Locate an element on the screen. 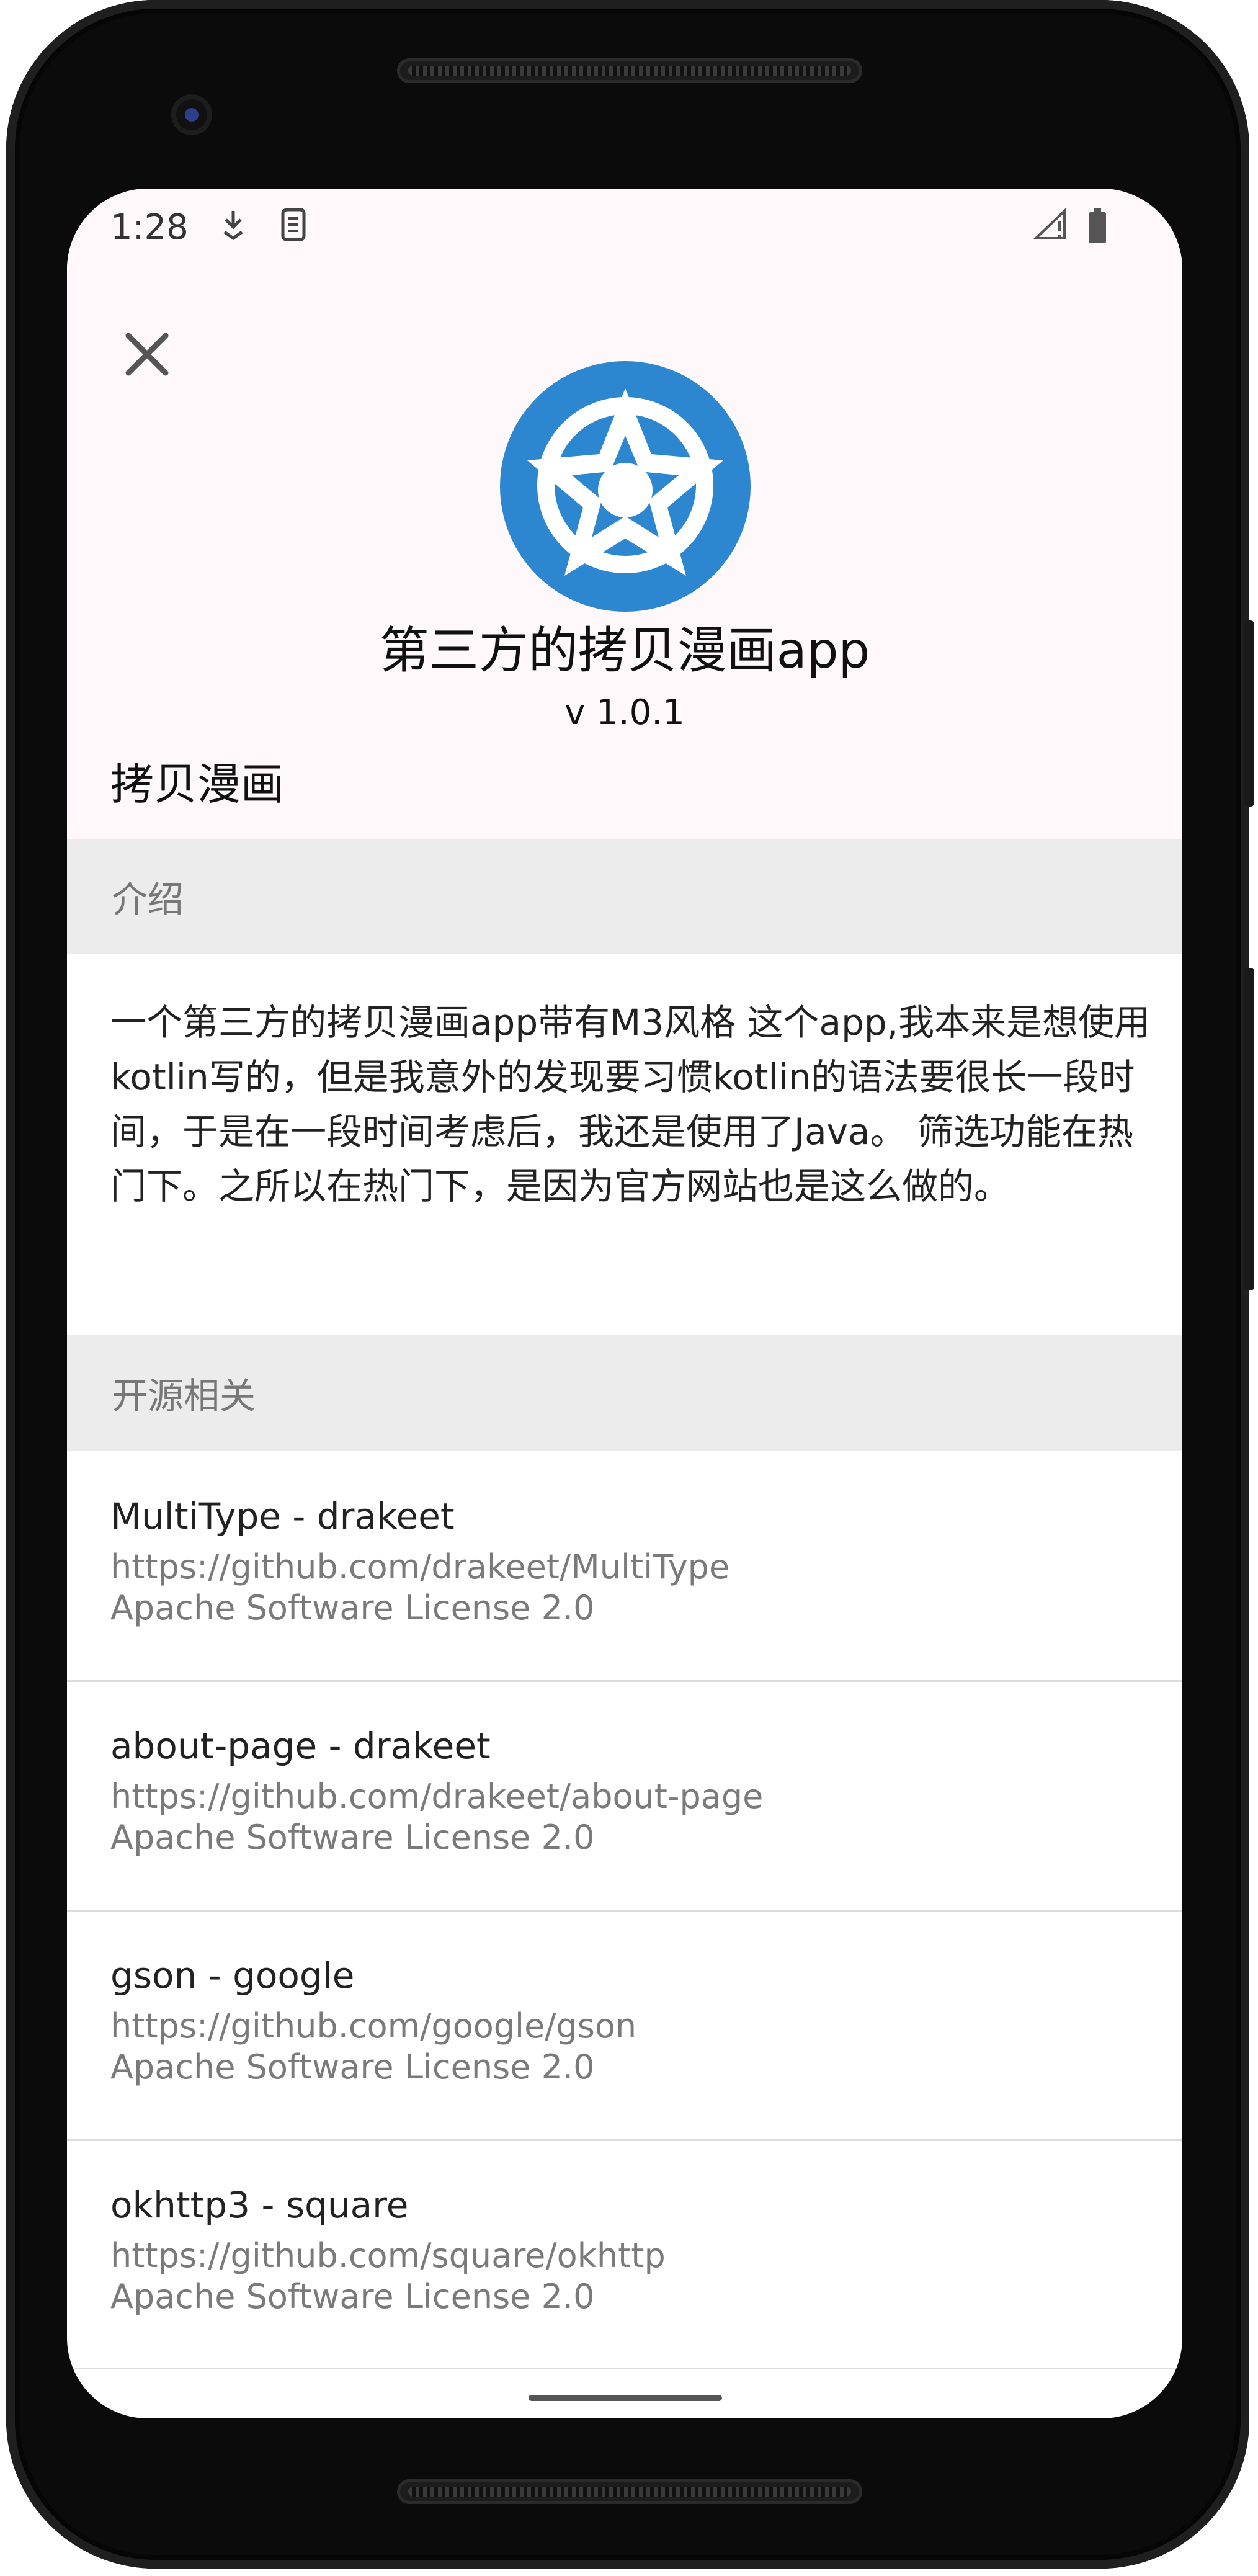 Image resolution: width=1258 pixels, height=2576 pixels. front-camera is located at coordinates (191, 114).